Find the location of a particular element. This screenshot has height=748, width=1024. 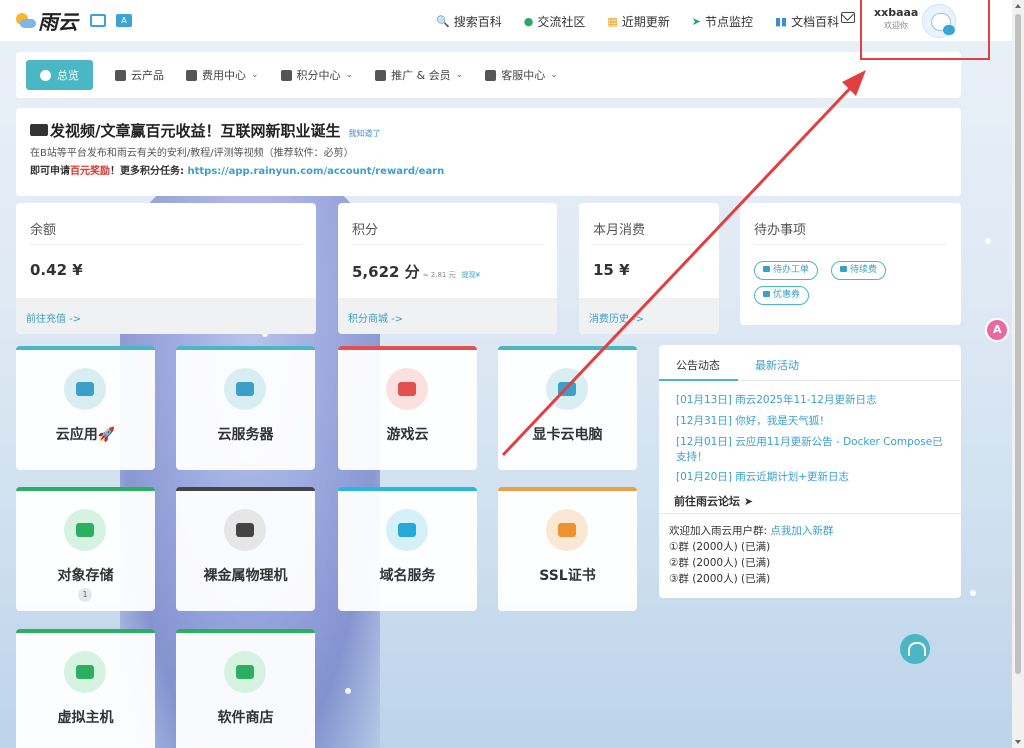

nav-link-search: 🔍 搜索百科 is located at coordinates (469, 21).